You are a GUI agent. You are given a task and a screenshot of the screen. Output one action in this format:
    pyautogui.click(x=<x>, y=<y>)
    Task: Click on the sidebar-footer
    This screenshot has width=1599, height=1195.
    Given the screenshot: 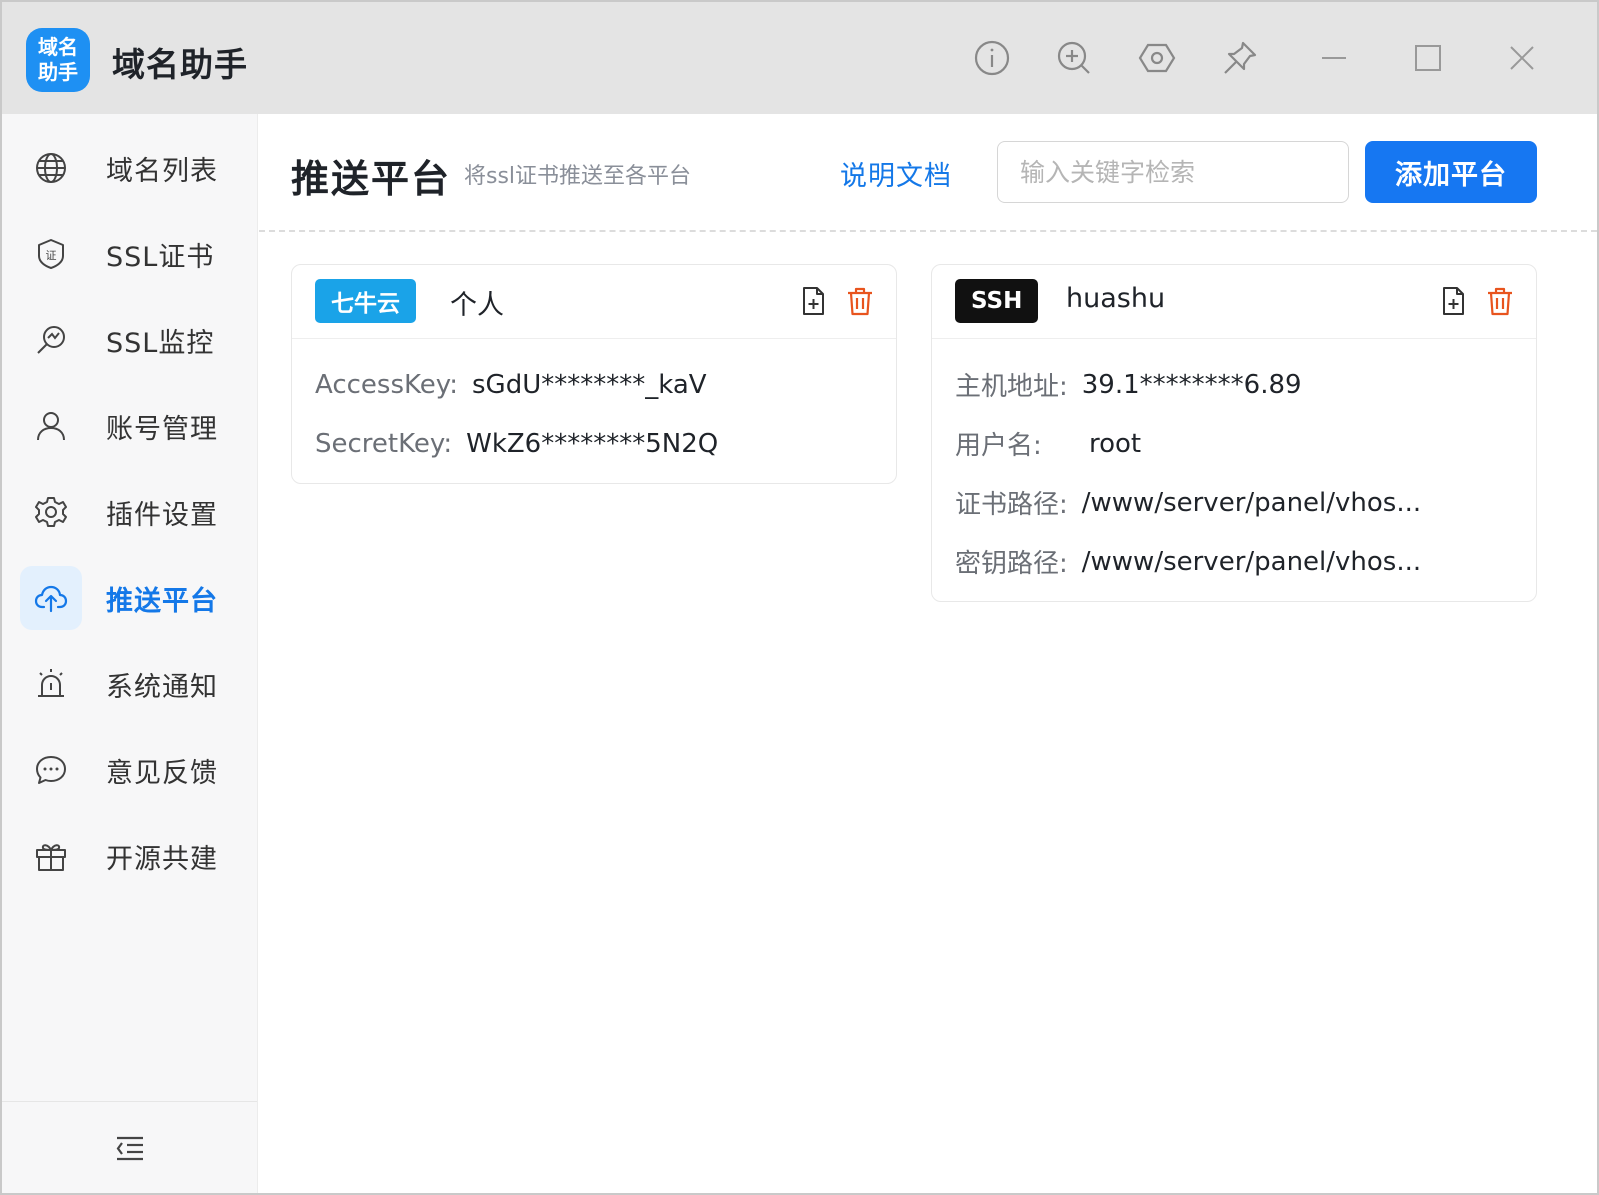 What is the action you would take?
    pyautogui.click(x=129, y=1147)
    